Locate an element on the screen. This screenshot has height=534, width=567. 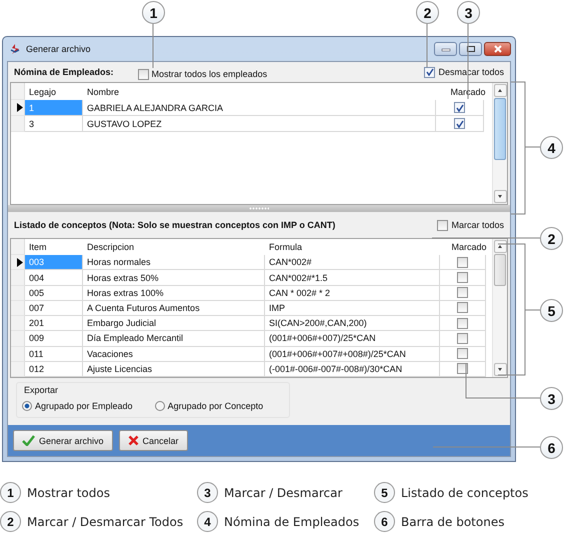
table-cell: 005 is located at coordinates (54, 293).